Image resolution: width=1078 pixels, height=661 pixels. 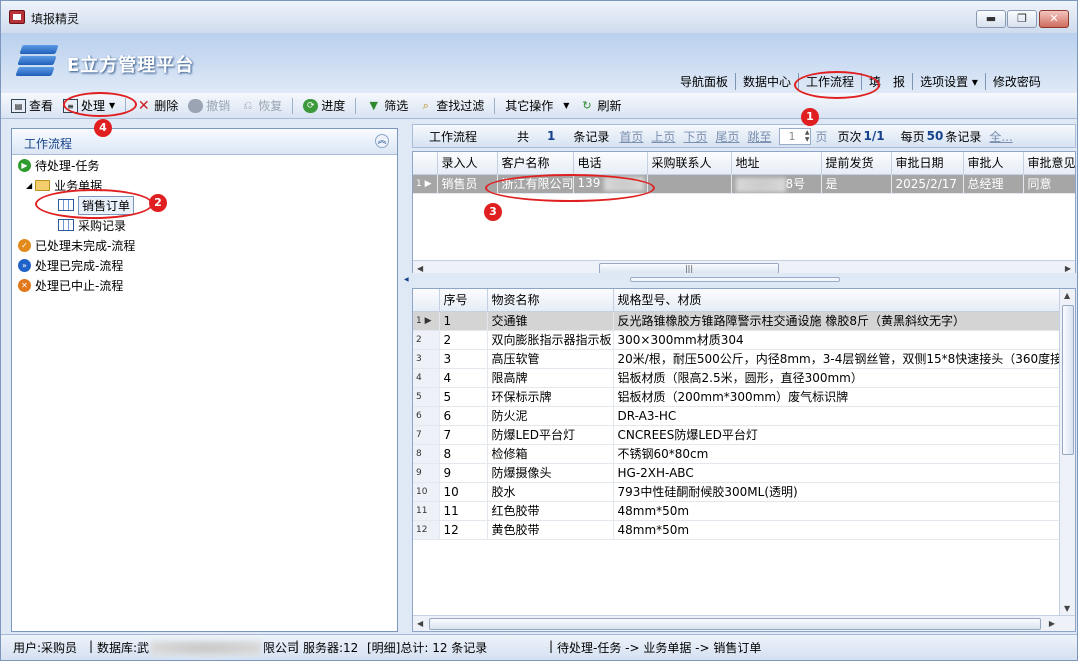 I want to click on table-cell: 10, so click(x=463, y=492).